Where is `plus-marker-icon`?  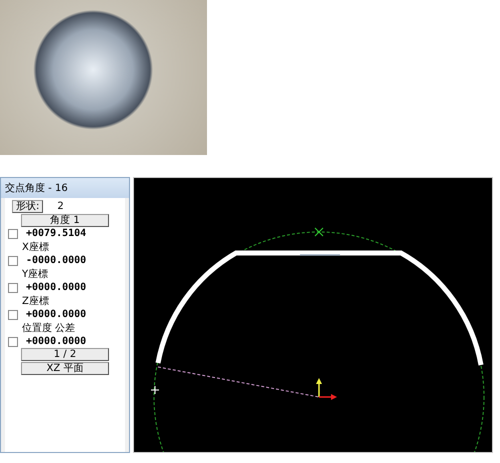 plus-marker-icon is located at coordinates (155, 390).